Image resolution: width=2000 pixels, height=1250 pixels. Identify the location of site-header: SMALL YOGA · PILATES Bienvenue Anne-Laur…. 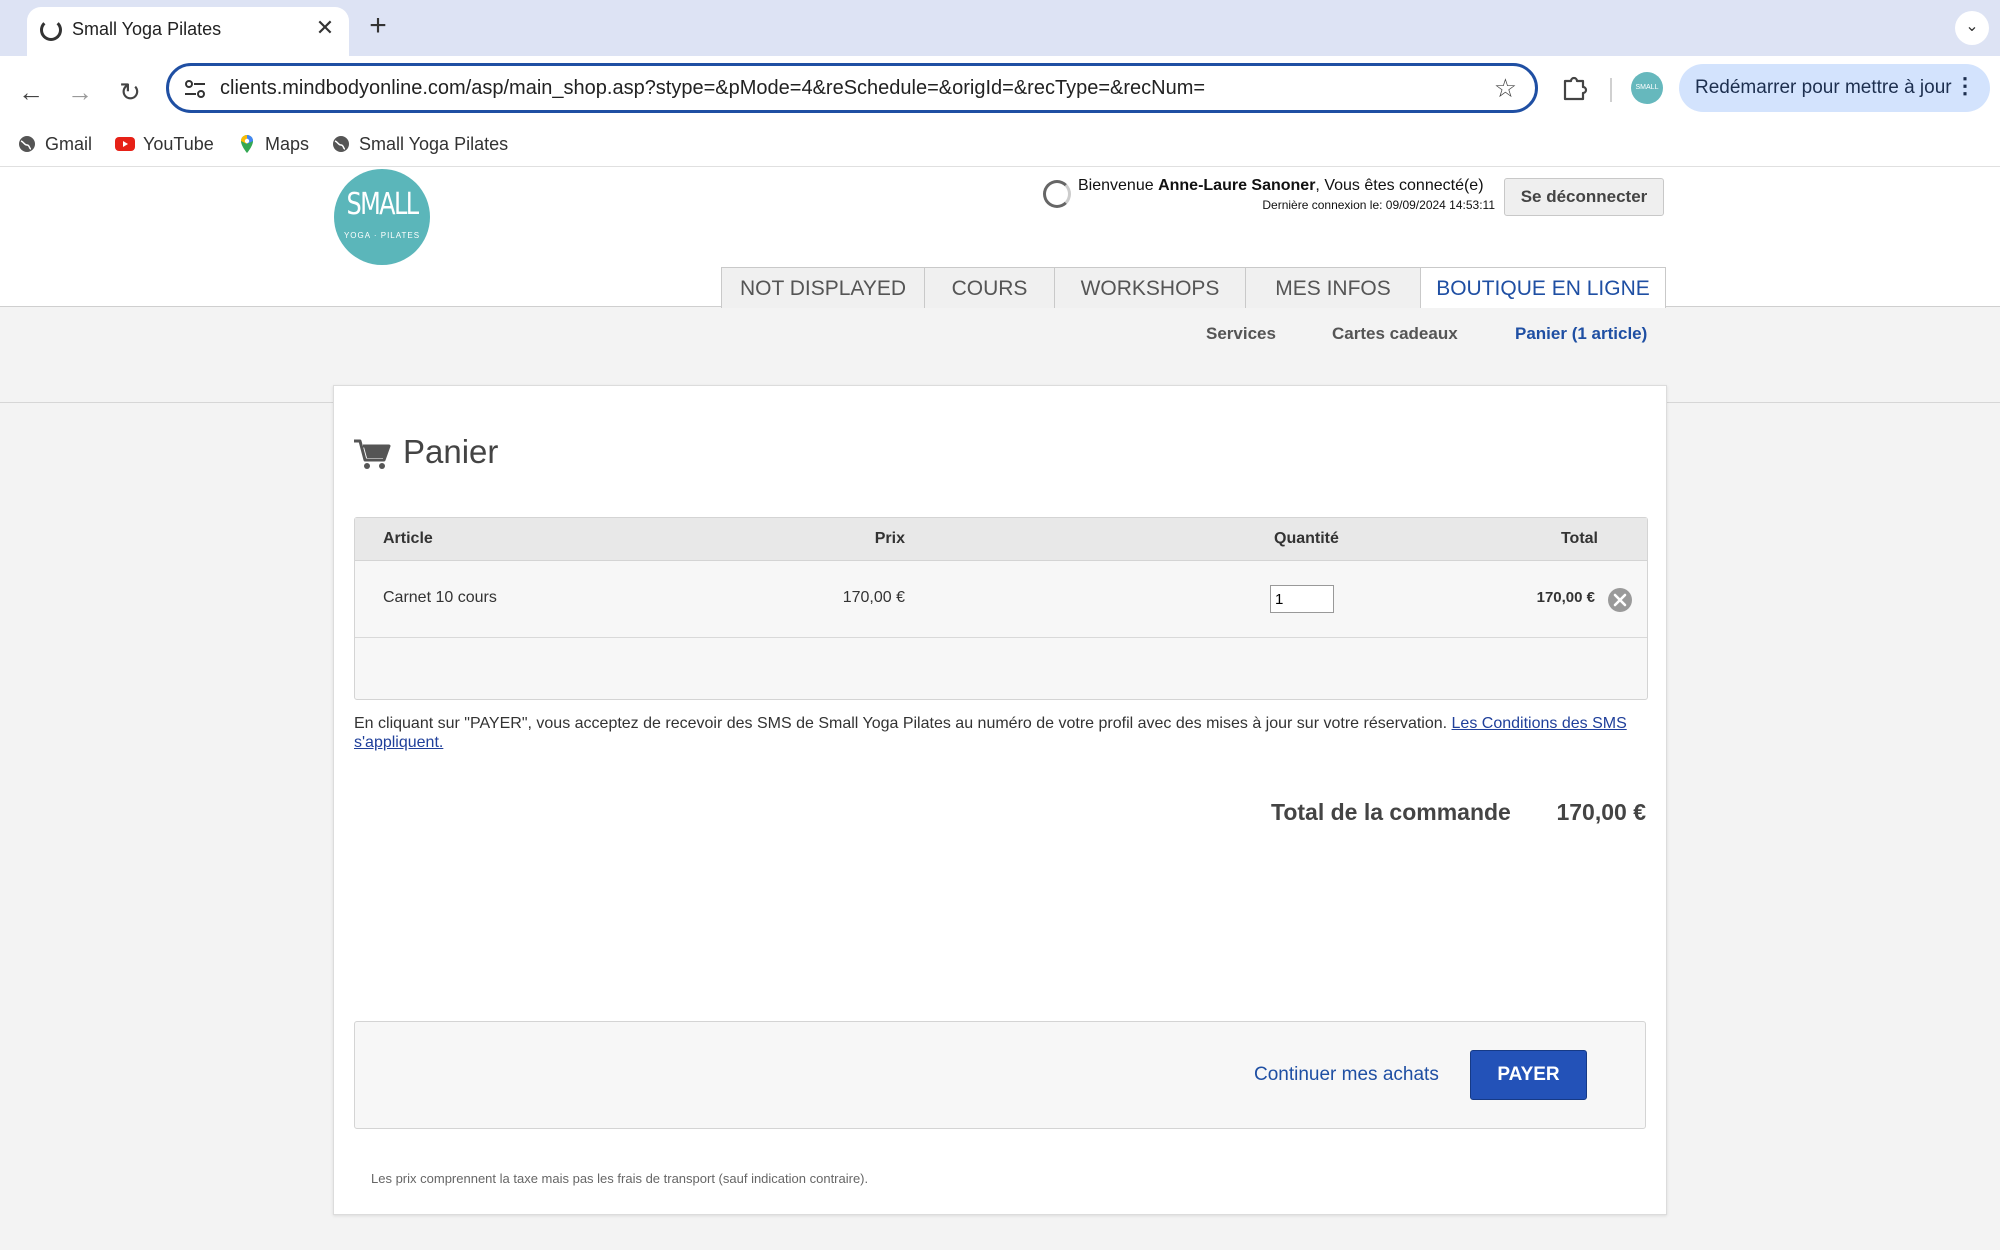
(1000, 238).